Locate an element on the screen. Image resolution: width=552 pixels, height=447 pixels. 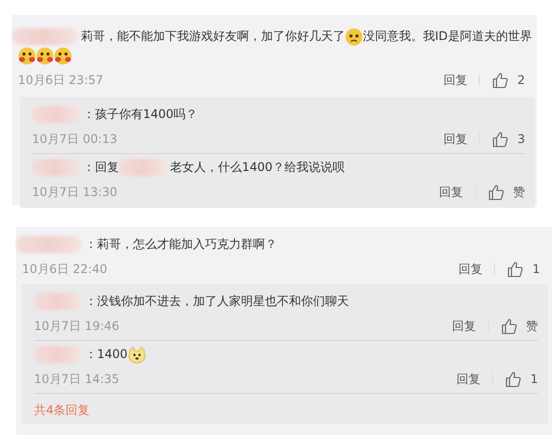
comment-time: 10月7日 14:35 is located at coordinates (77, 379).